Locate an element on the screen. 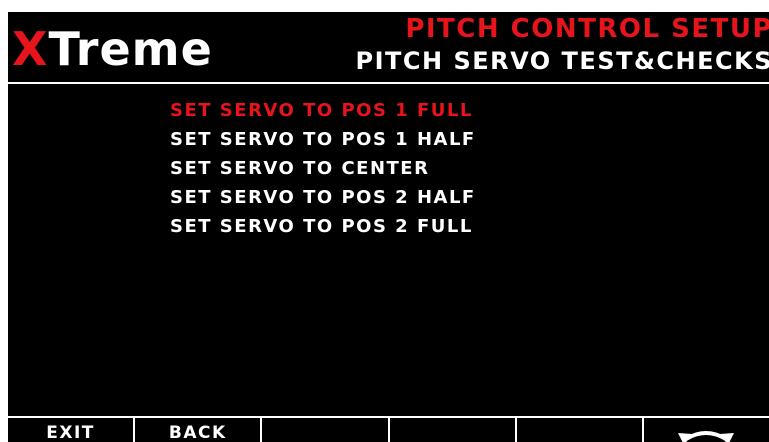  xtreme-logo: XTreme is located at coordinates (112, 49).